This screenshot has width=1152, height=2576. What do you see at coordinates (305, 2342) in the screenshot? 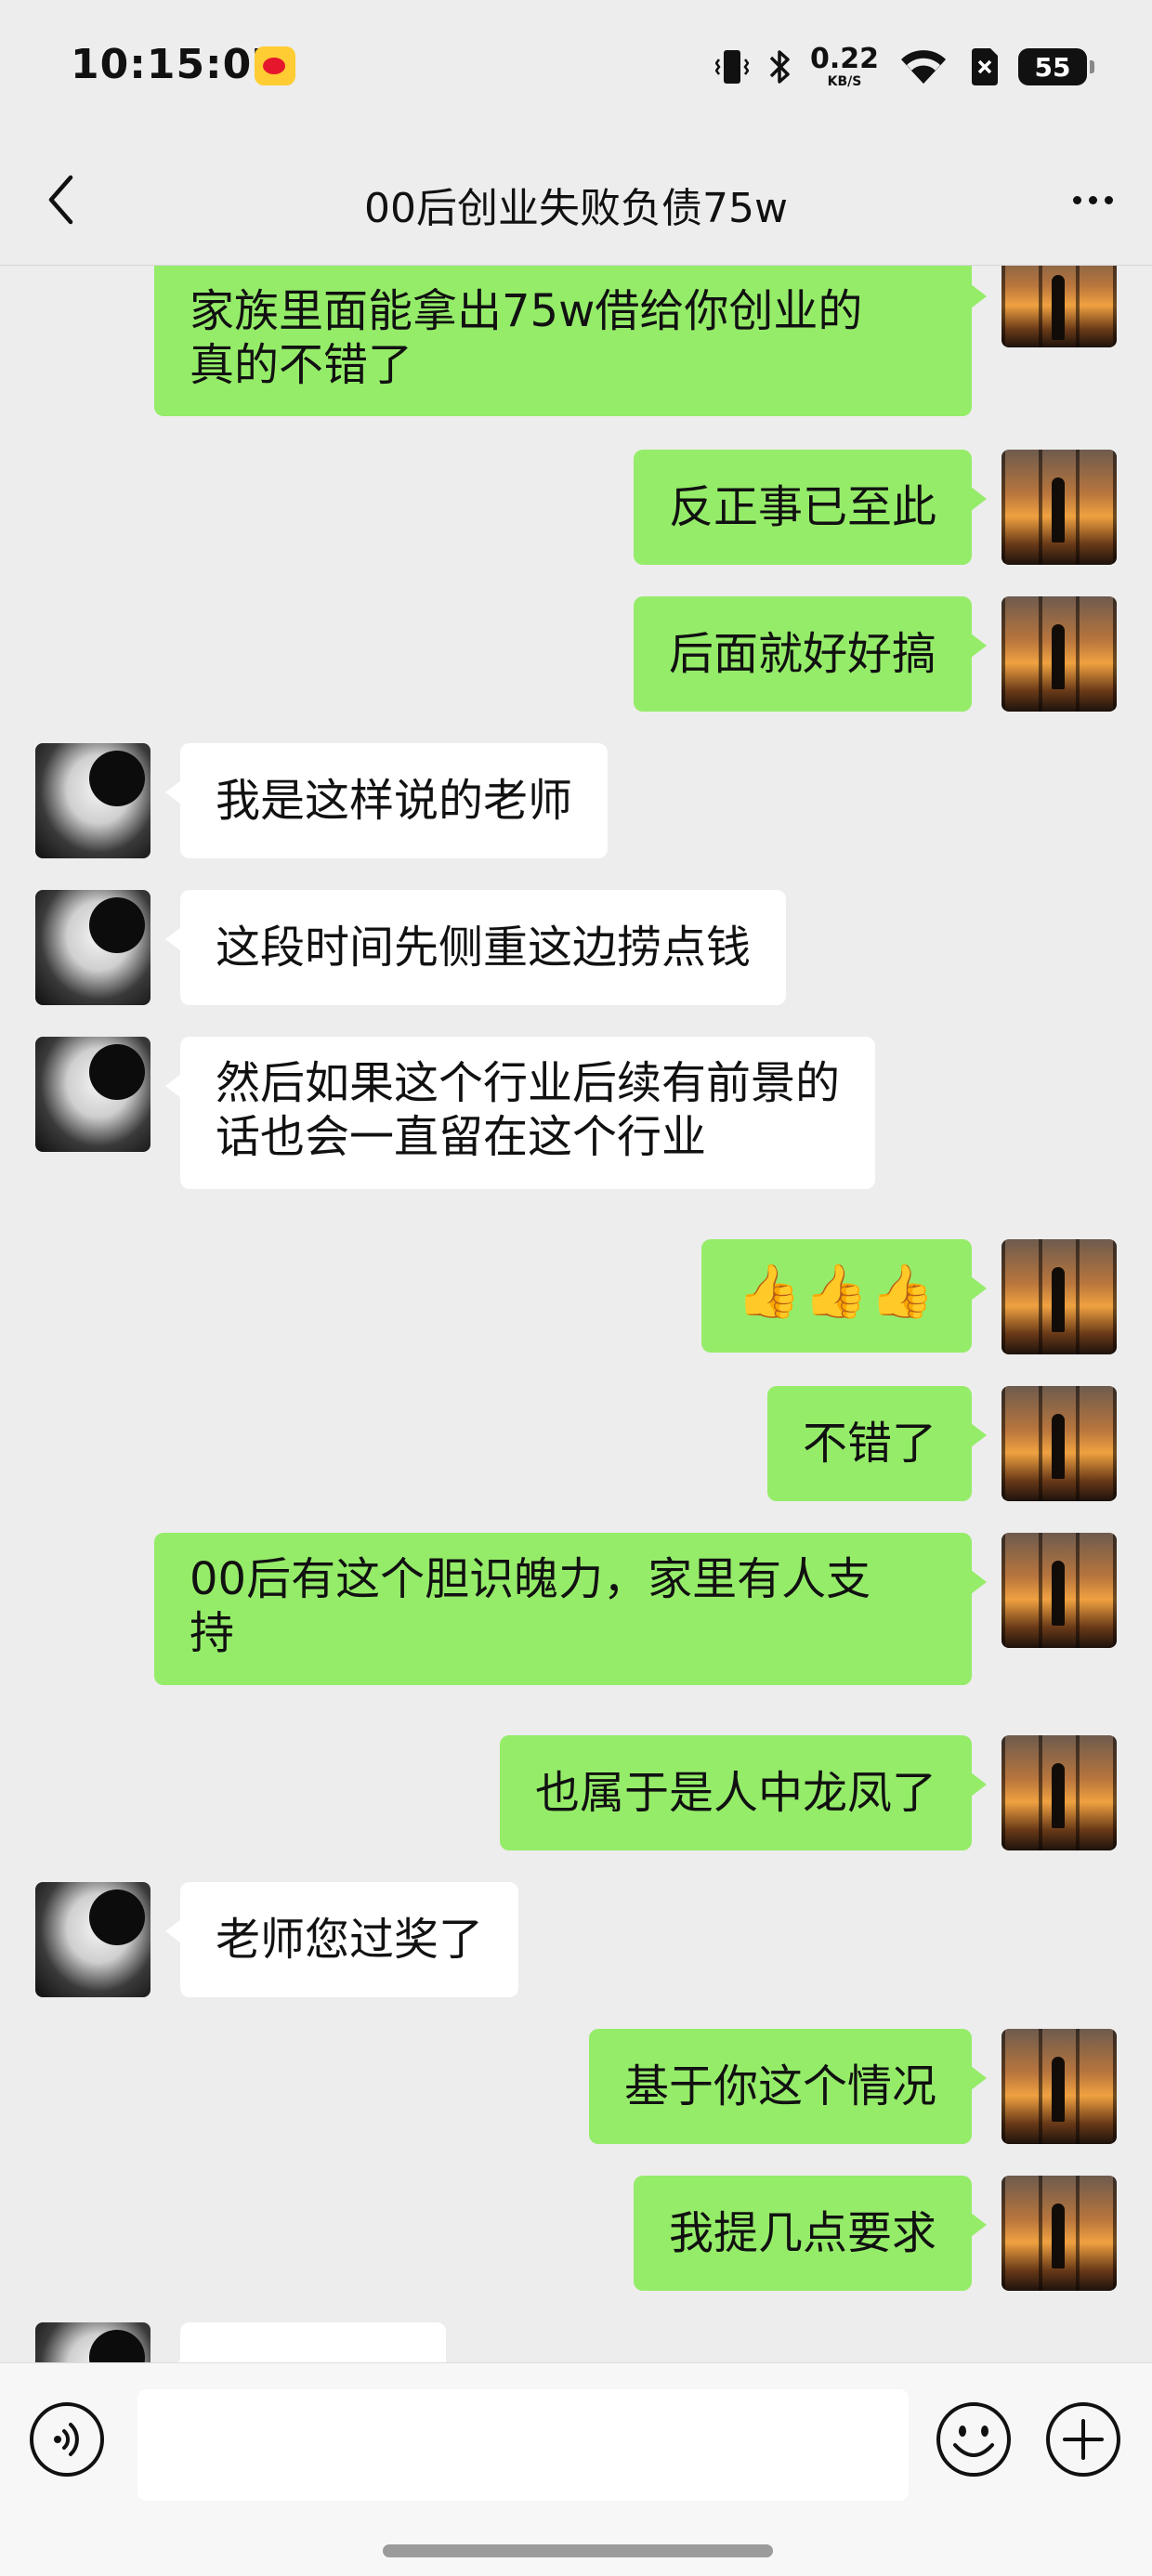
I see `message-bubble` at bounding box center [305, 2342].